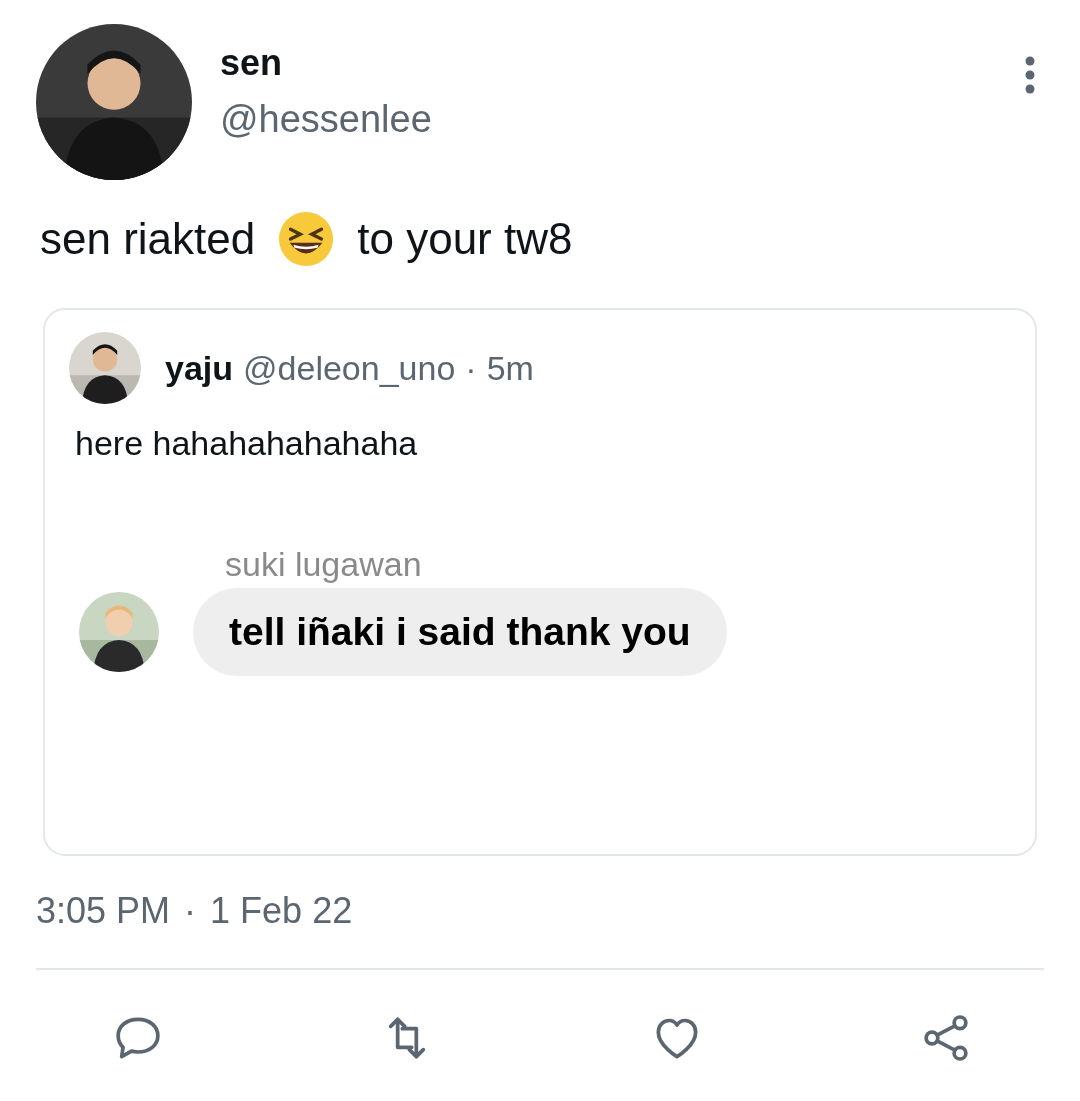 The image size is (1080, 1101). I want to click on sender-name: suki lugawan, so click(324, 564).